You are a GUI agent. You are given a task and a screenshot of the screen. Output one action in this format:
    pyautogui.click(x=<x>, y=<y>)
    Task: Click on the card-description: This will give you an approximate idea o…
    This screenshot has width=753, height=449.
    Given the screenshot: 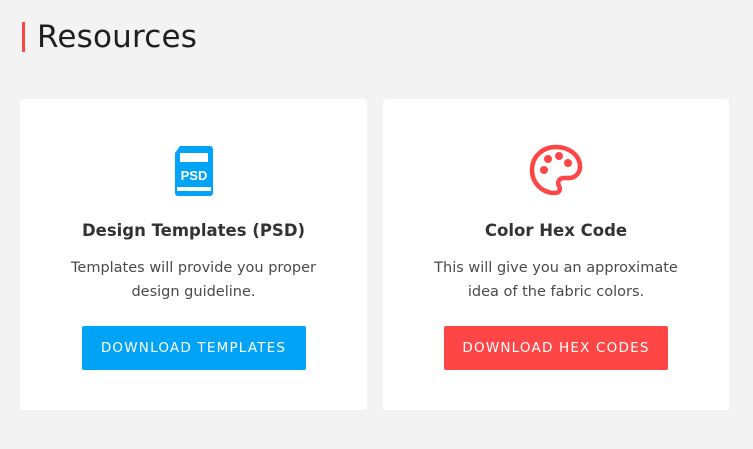 What is the action you would take?
    pyautogui.click(x=556, y=280)
    